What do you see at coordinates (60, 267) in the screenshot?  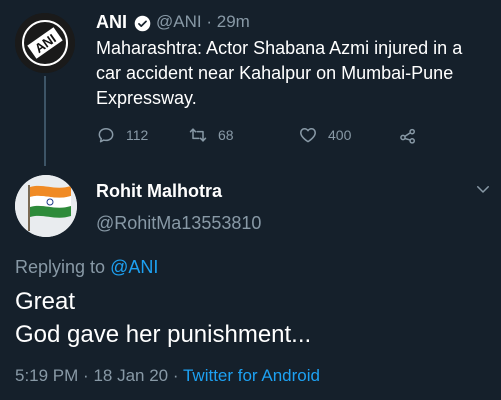 I see `replying-prefix: Replying to` at bounding box center [60, 267].